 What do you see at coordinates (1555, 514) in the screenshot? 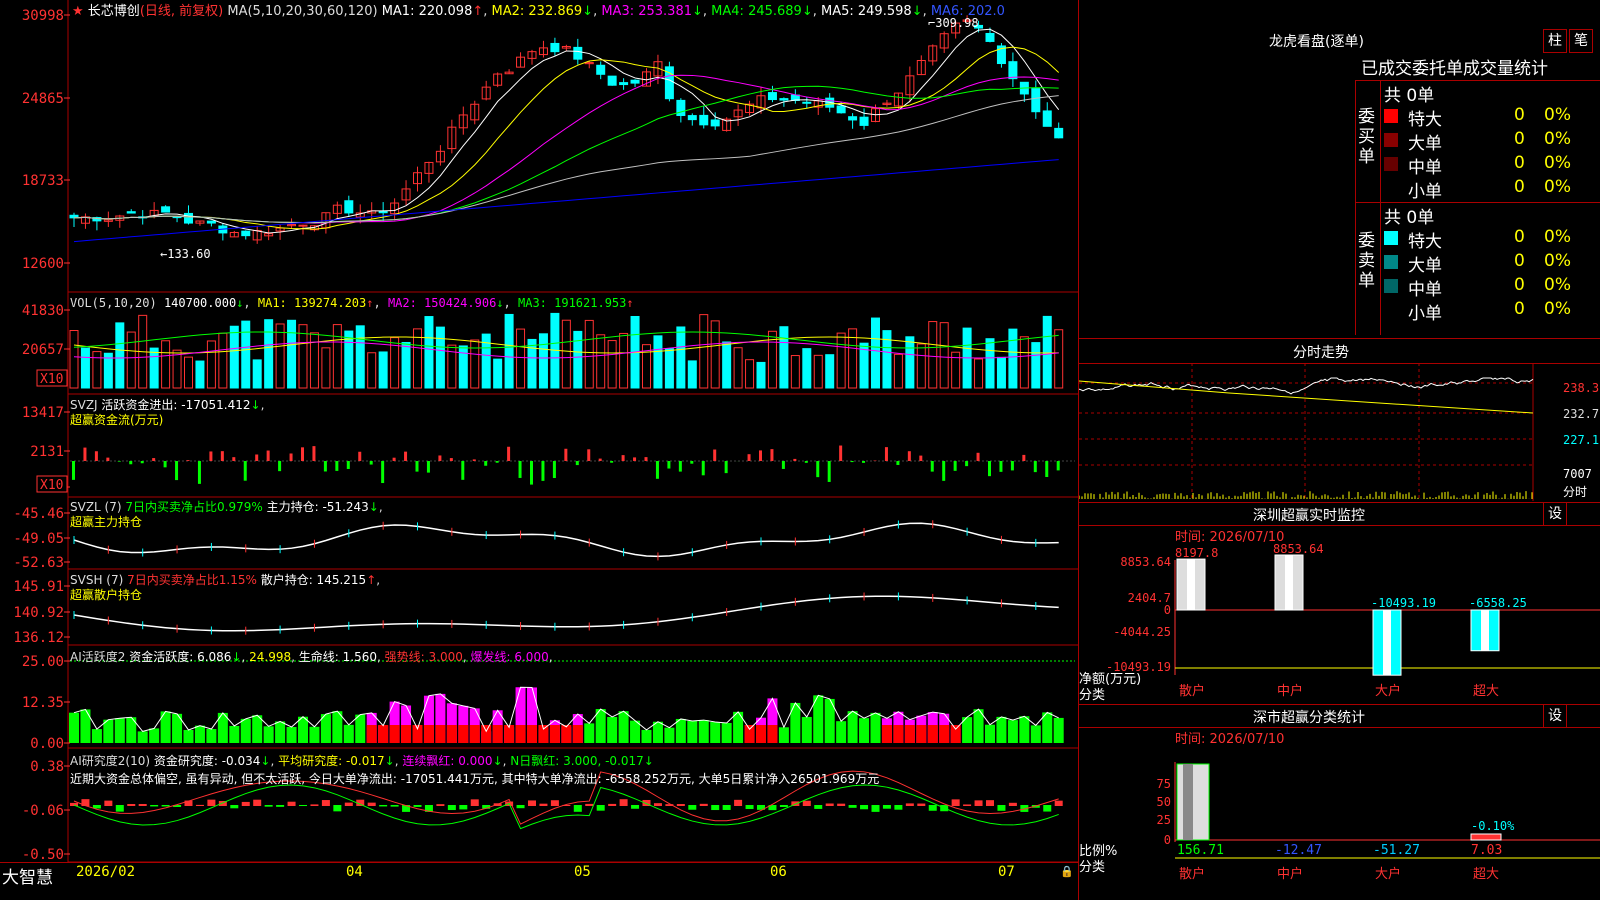
I see `sz-monitor-settings-button: 设` at bounding box center [1555, 514].